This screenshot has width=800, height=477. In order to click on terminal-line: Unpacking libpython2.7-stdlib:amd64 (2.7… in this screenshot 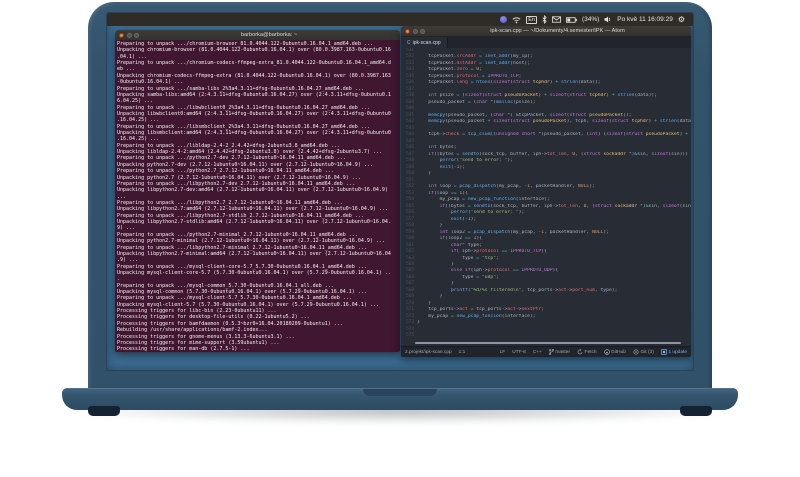, I will do `click(254, 222)`.